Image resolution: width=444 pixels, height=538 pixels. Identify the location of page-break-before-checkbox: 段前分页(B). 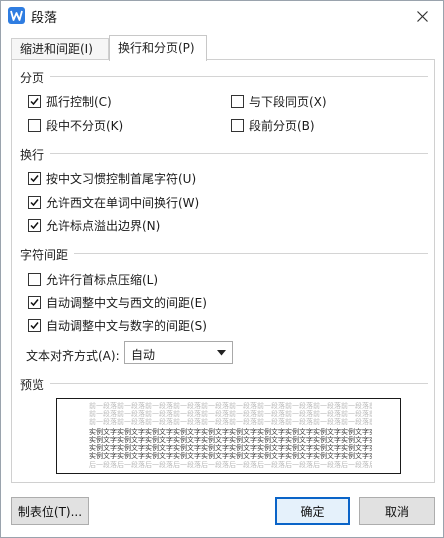
(273, 125).